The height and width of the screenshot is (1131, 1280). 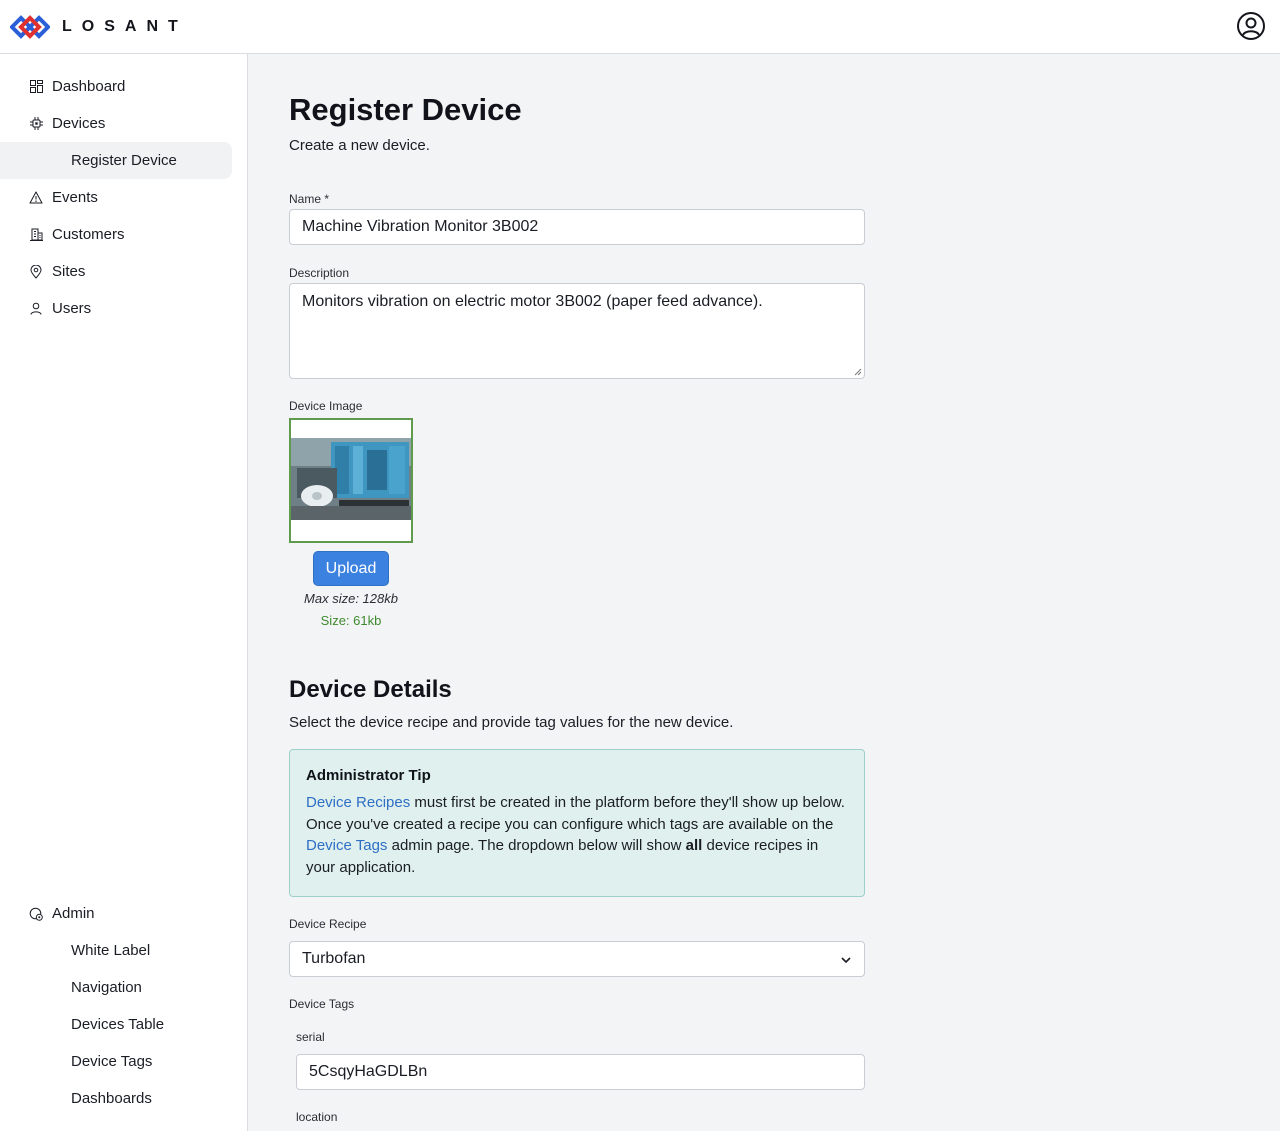 I want to click on losant-logo-icon, so click(x=30, y=27).